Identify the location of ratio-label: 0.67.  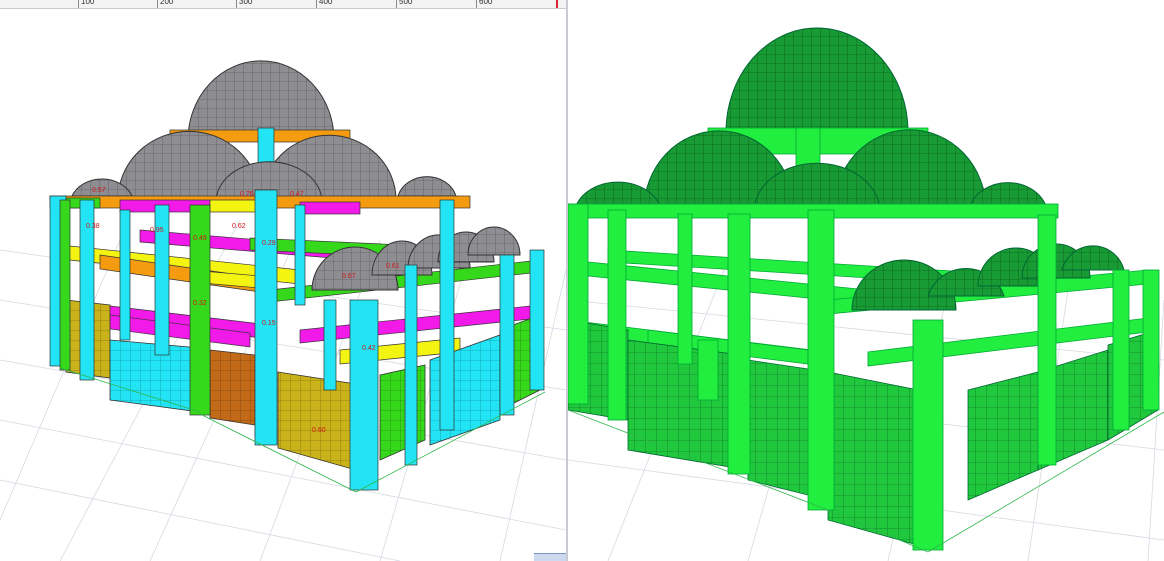
(349, 276).